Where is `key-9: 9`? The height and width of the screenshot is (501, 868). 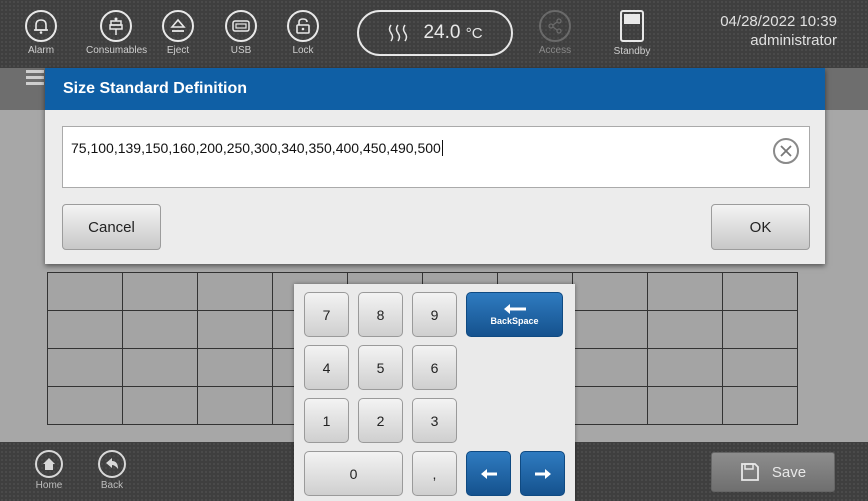 key-9: 9 is located at coordinates (434, 314).